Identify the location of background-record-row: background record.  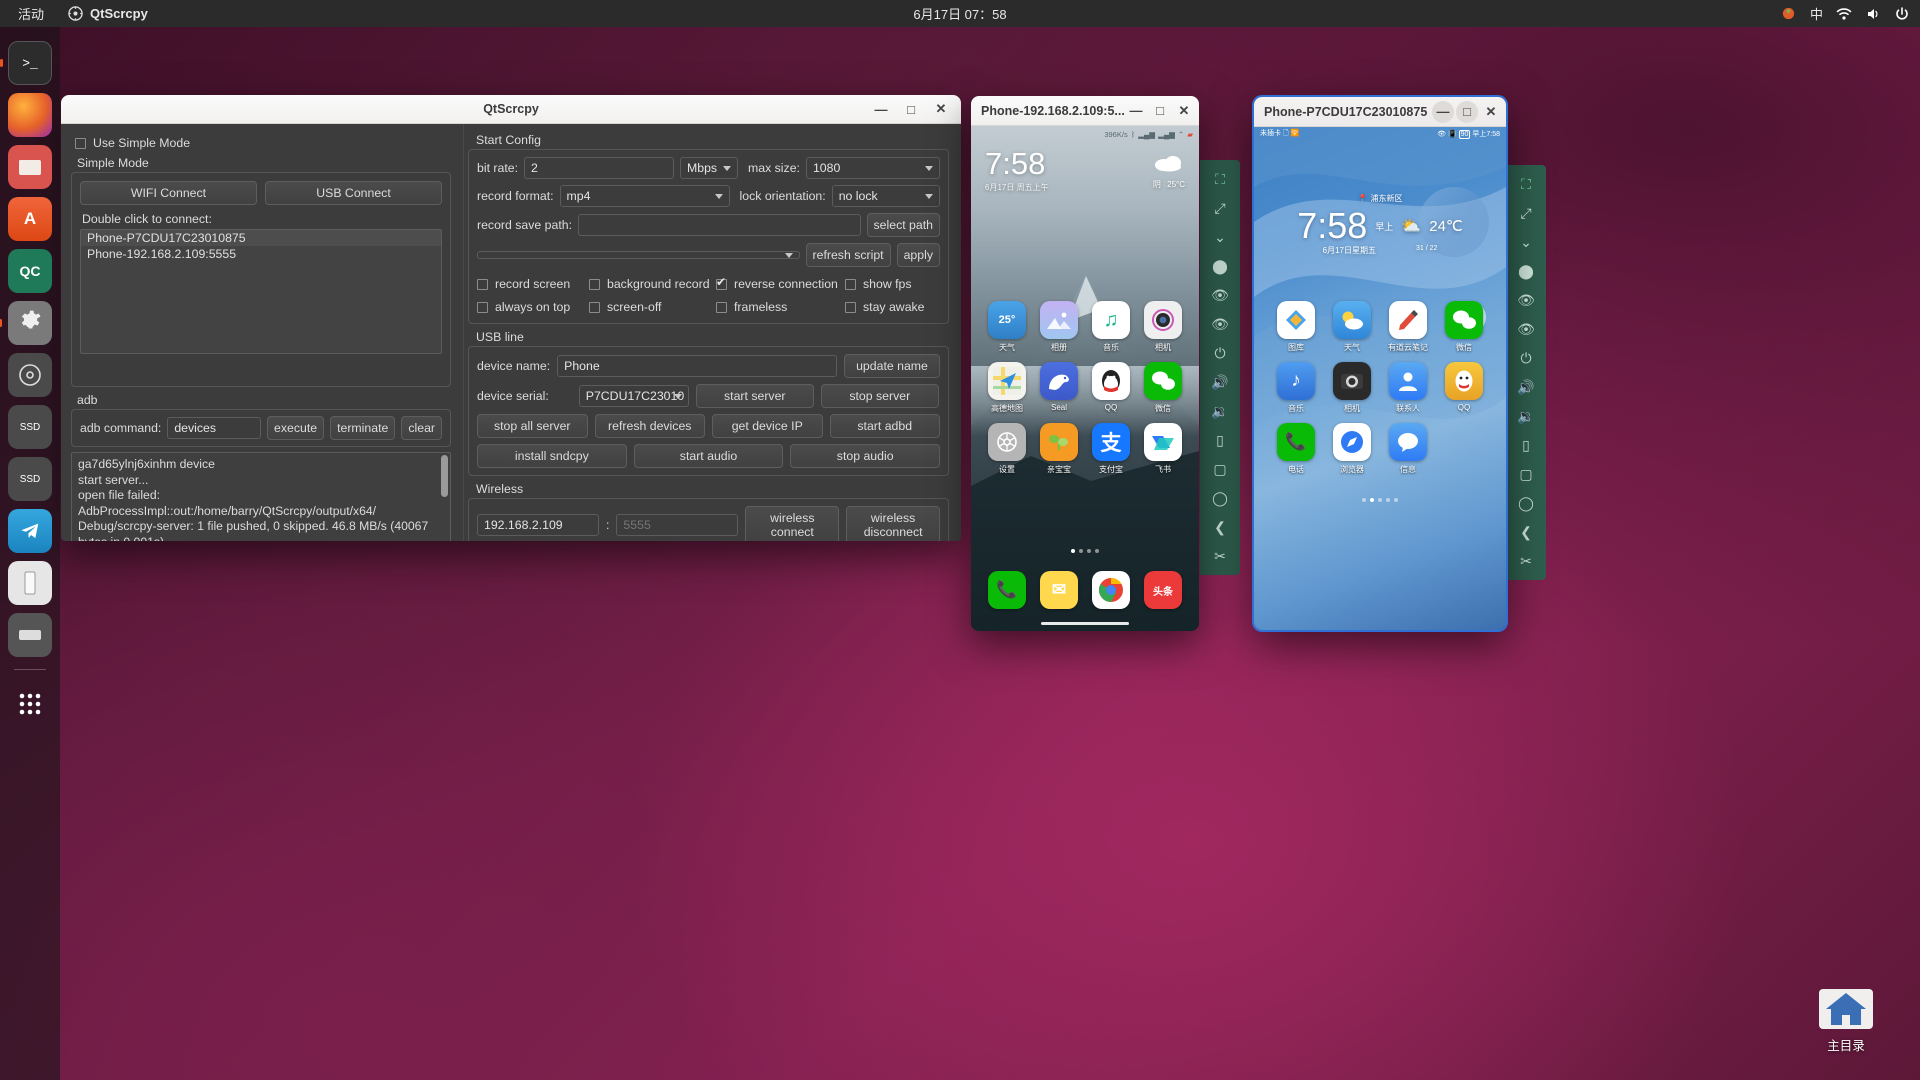
(652, 284).